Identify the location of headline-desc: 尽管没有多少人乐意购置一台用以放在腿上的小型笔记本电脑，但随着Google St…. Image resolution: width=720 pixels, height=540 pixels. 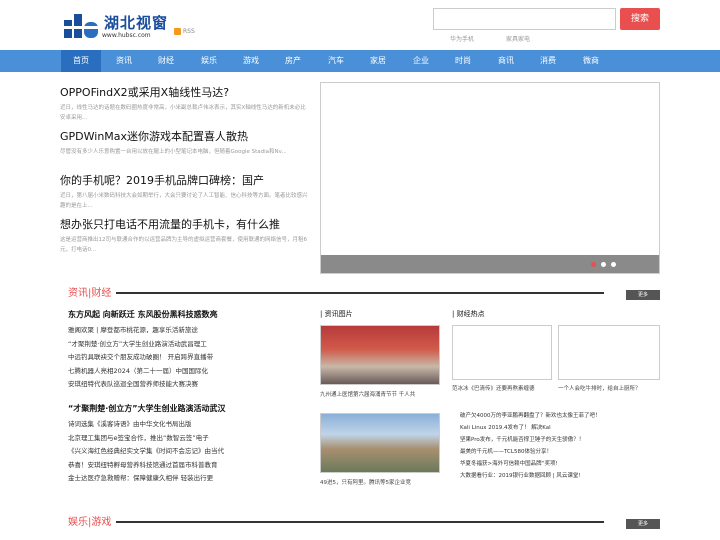
(173, 152).